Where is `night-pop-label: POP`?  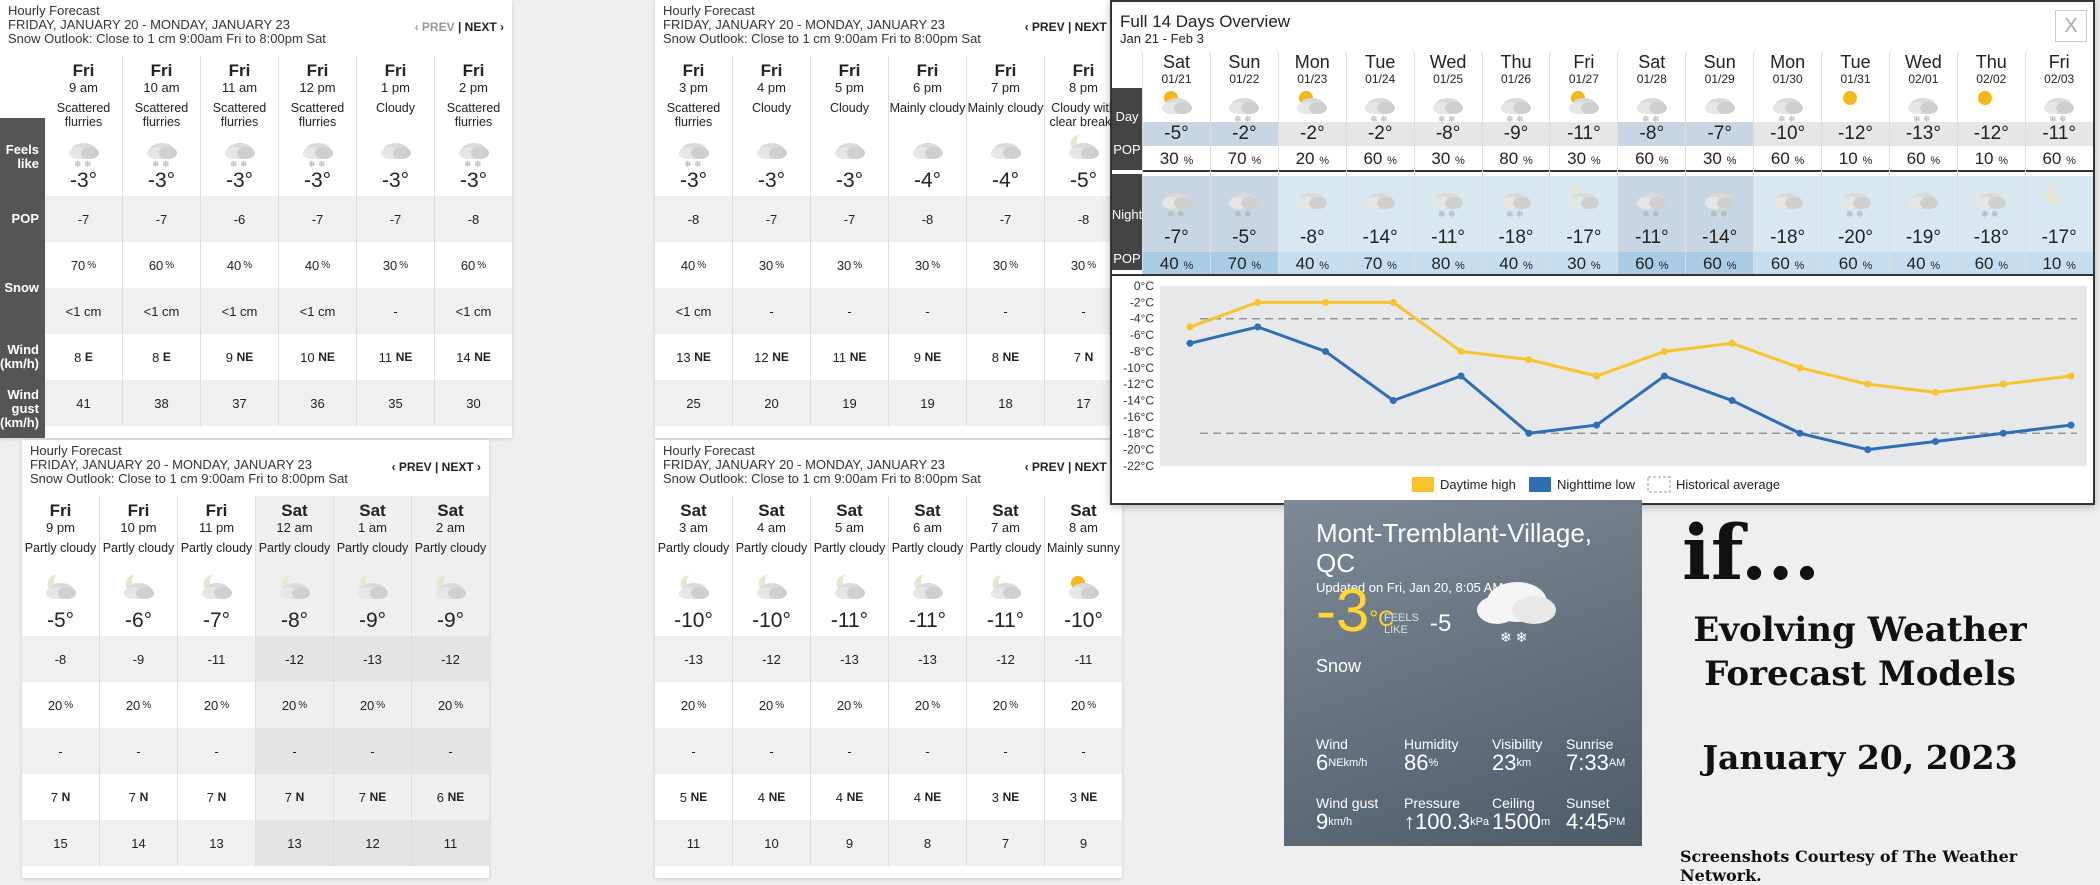
night-pop-label: POP is located at coordinates (1127, 258).